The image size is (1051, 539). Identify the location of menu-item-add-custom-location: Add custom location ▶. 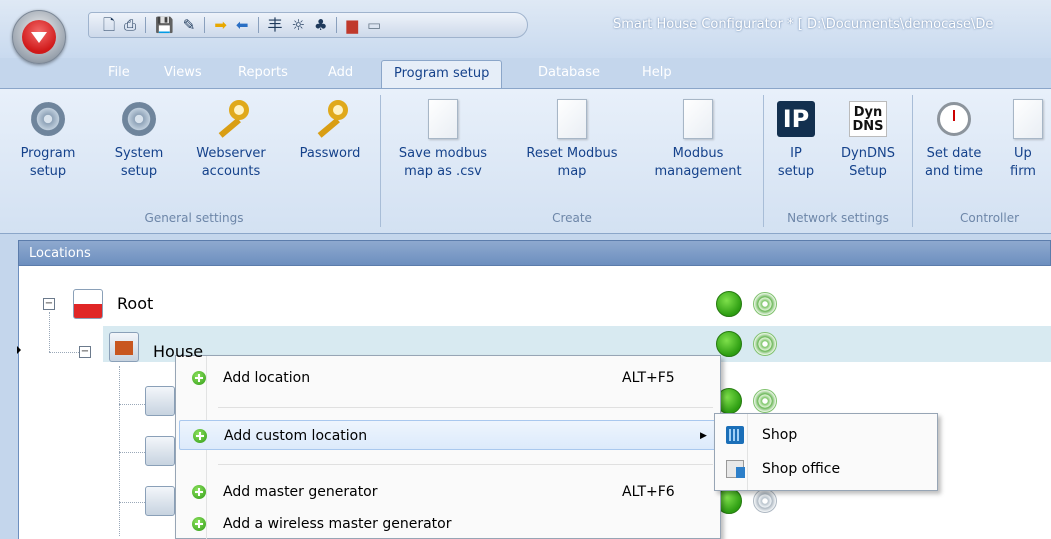
(448, 435).